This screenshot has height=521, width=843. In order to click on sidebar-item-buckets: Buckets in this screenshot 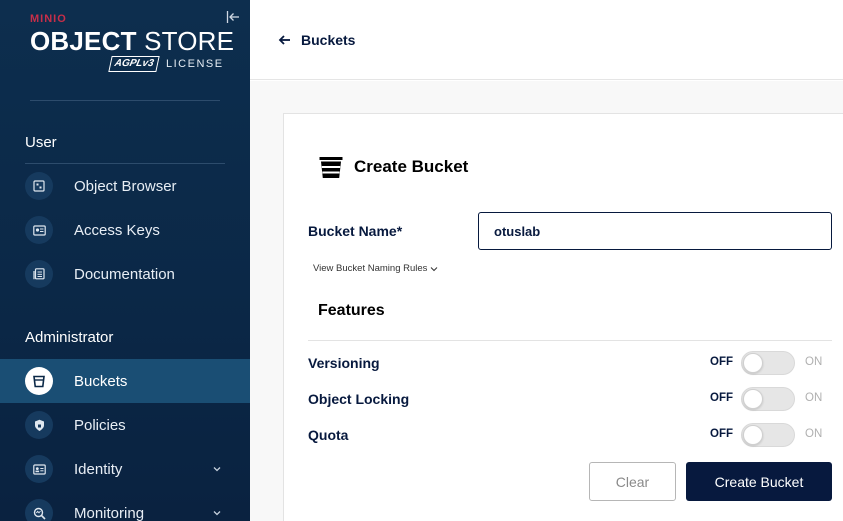, I will do `click(125, 381)`.